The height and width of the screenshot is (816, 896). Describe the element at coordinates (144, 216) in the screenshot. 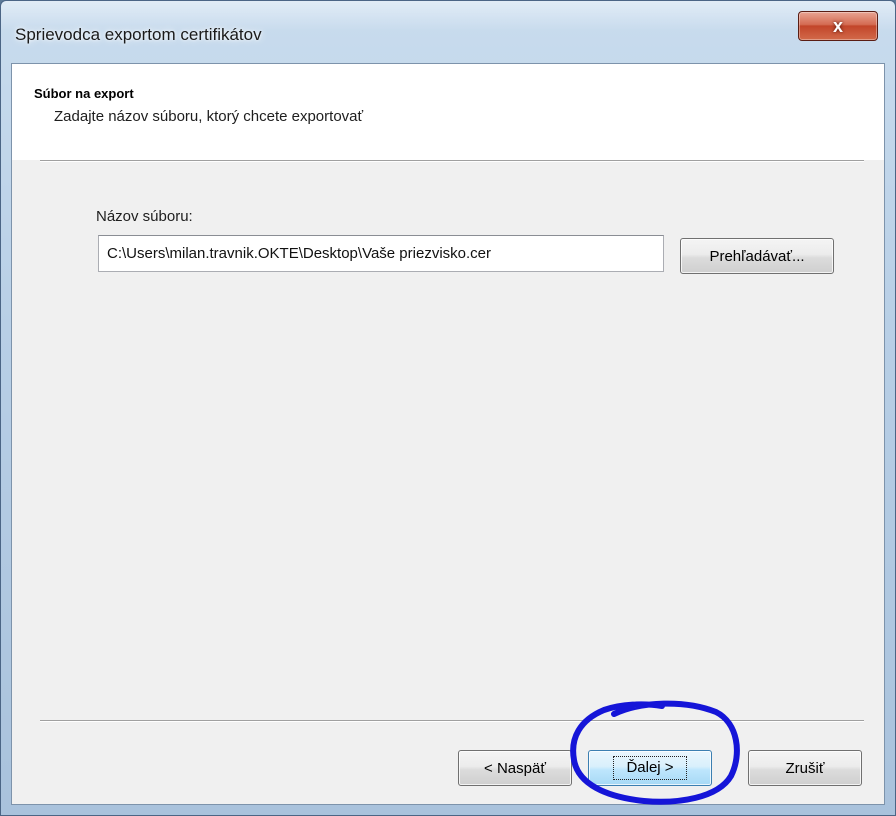

I see `file-name-label: Názov súboru:` at that location.